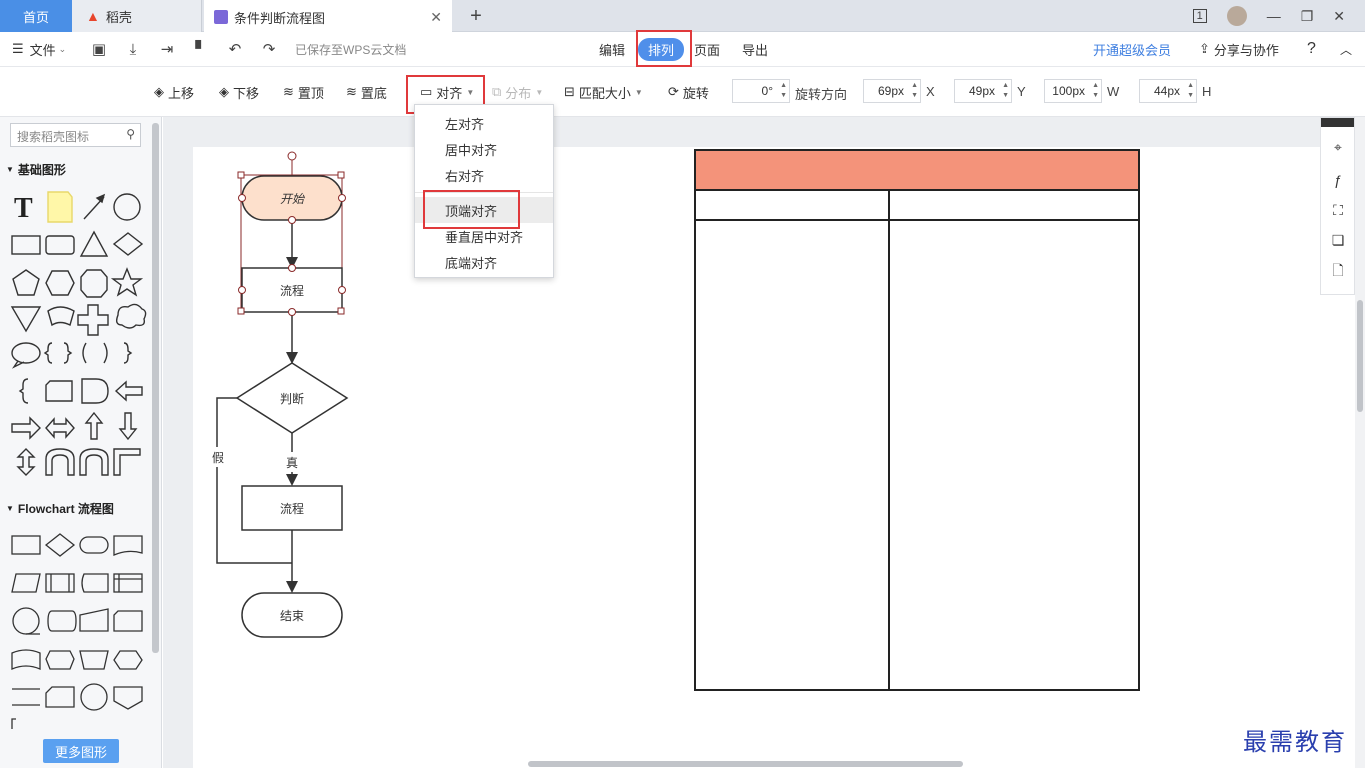 The image size is (1365, 768). I want to click on search-input: 搜索稻壳图标 ⚲, so click(75, 135).